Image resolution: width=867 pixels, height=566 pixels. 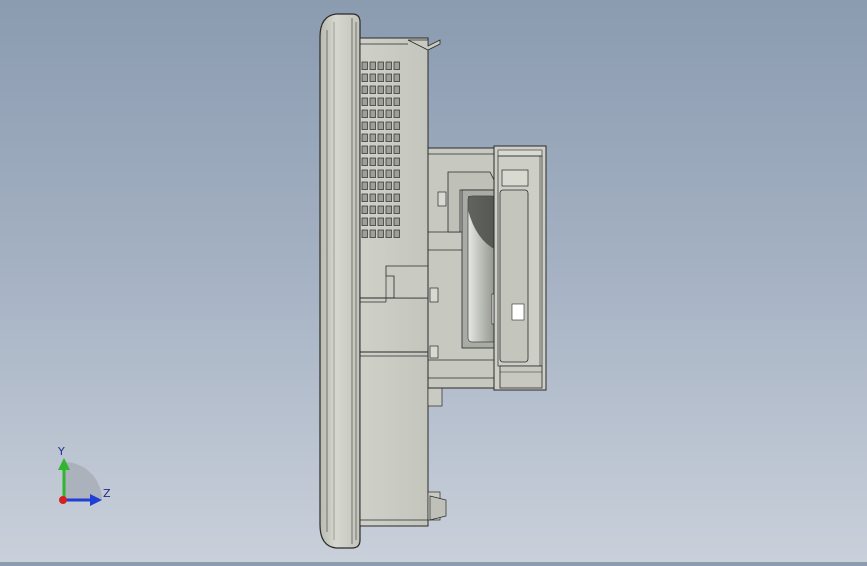 What do you see at coordinates (340, 281) in the screenshot?
I see `front-bezel` at bounding box center [340, 281].